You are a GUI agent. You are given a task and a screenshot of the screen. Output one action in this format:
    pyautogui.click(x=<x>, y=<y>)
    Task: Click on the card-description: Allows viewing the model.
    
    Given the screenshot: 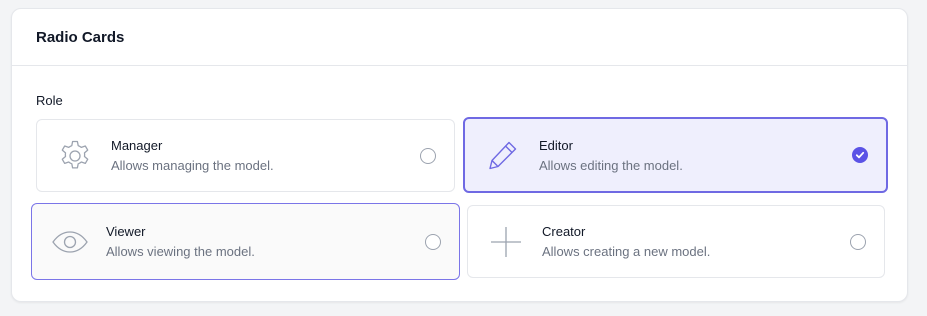 What is the action you would take?
    pyautogui.click(x=180, y=251)
    